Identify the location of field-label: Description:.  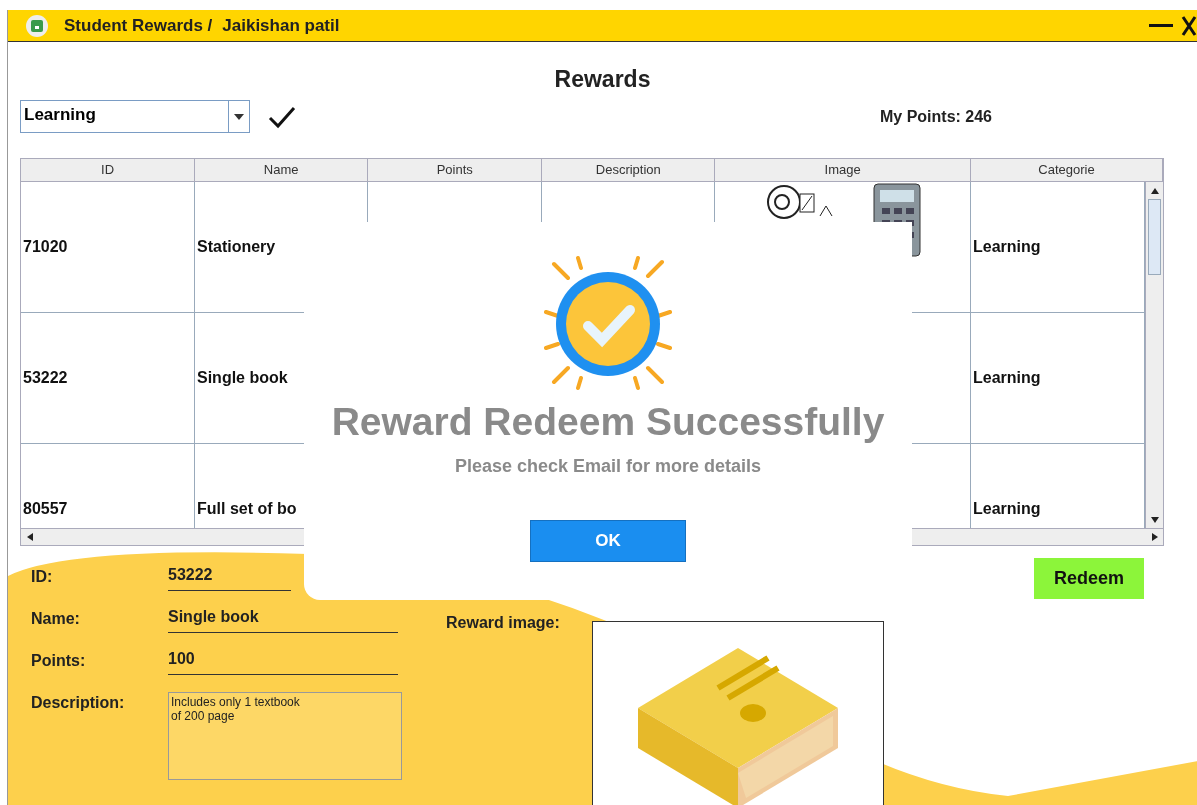
(78, 702).